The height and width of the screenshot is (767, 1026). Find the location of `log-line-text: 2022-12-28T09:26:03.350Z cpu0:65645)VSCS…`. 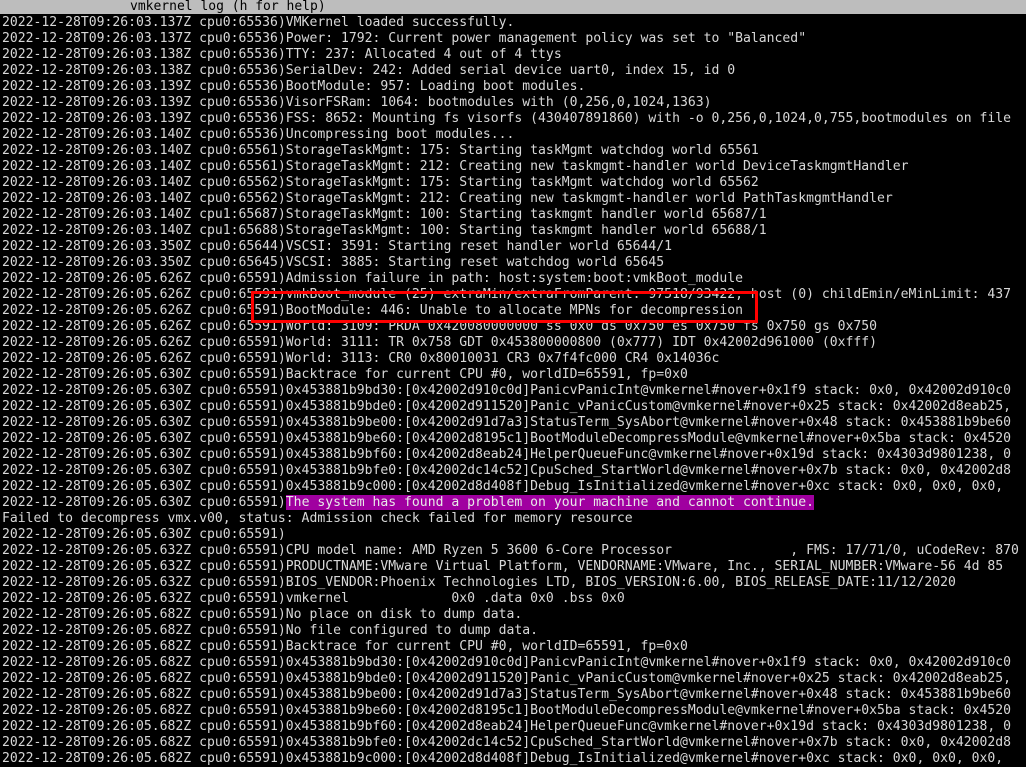

log-line-text: 2022-12-28T09:26:03.350Z cpu0:65645)VSCS… is located at coordinates (333, 262).